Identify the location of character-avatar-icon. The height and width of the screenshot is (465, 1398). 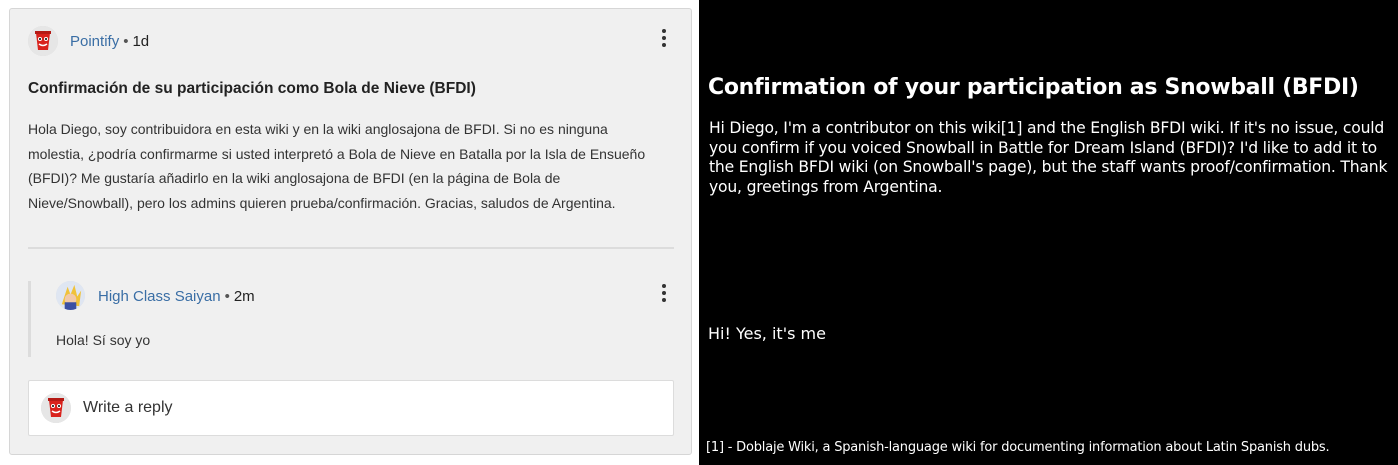
(70, 295).